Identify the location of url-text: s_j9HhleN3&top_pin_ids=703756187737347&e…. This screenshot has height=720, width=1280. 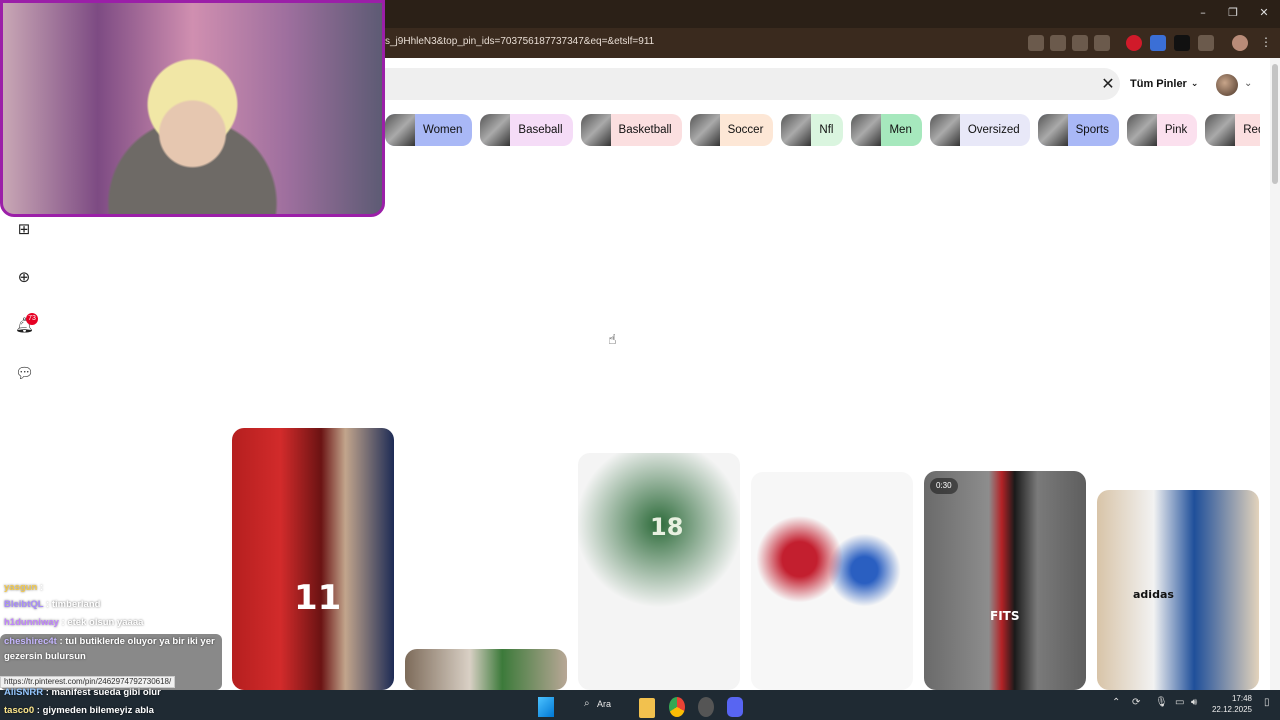
(519, 41).